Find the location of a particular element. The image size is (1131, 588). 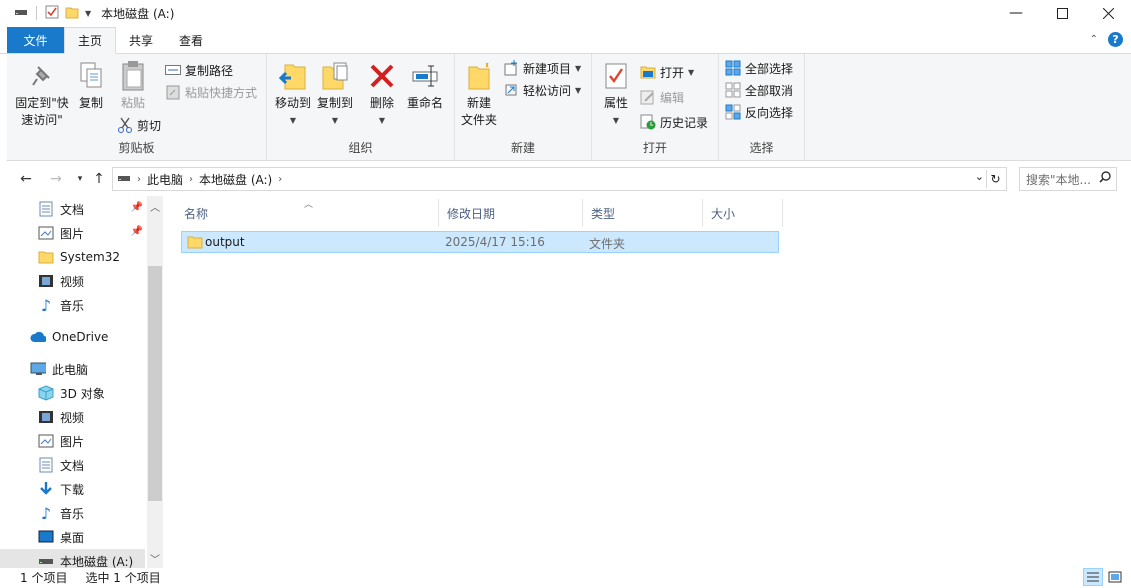

sidebar-item-documents: 文档 📌 is located at coordinates (72, 209).